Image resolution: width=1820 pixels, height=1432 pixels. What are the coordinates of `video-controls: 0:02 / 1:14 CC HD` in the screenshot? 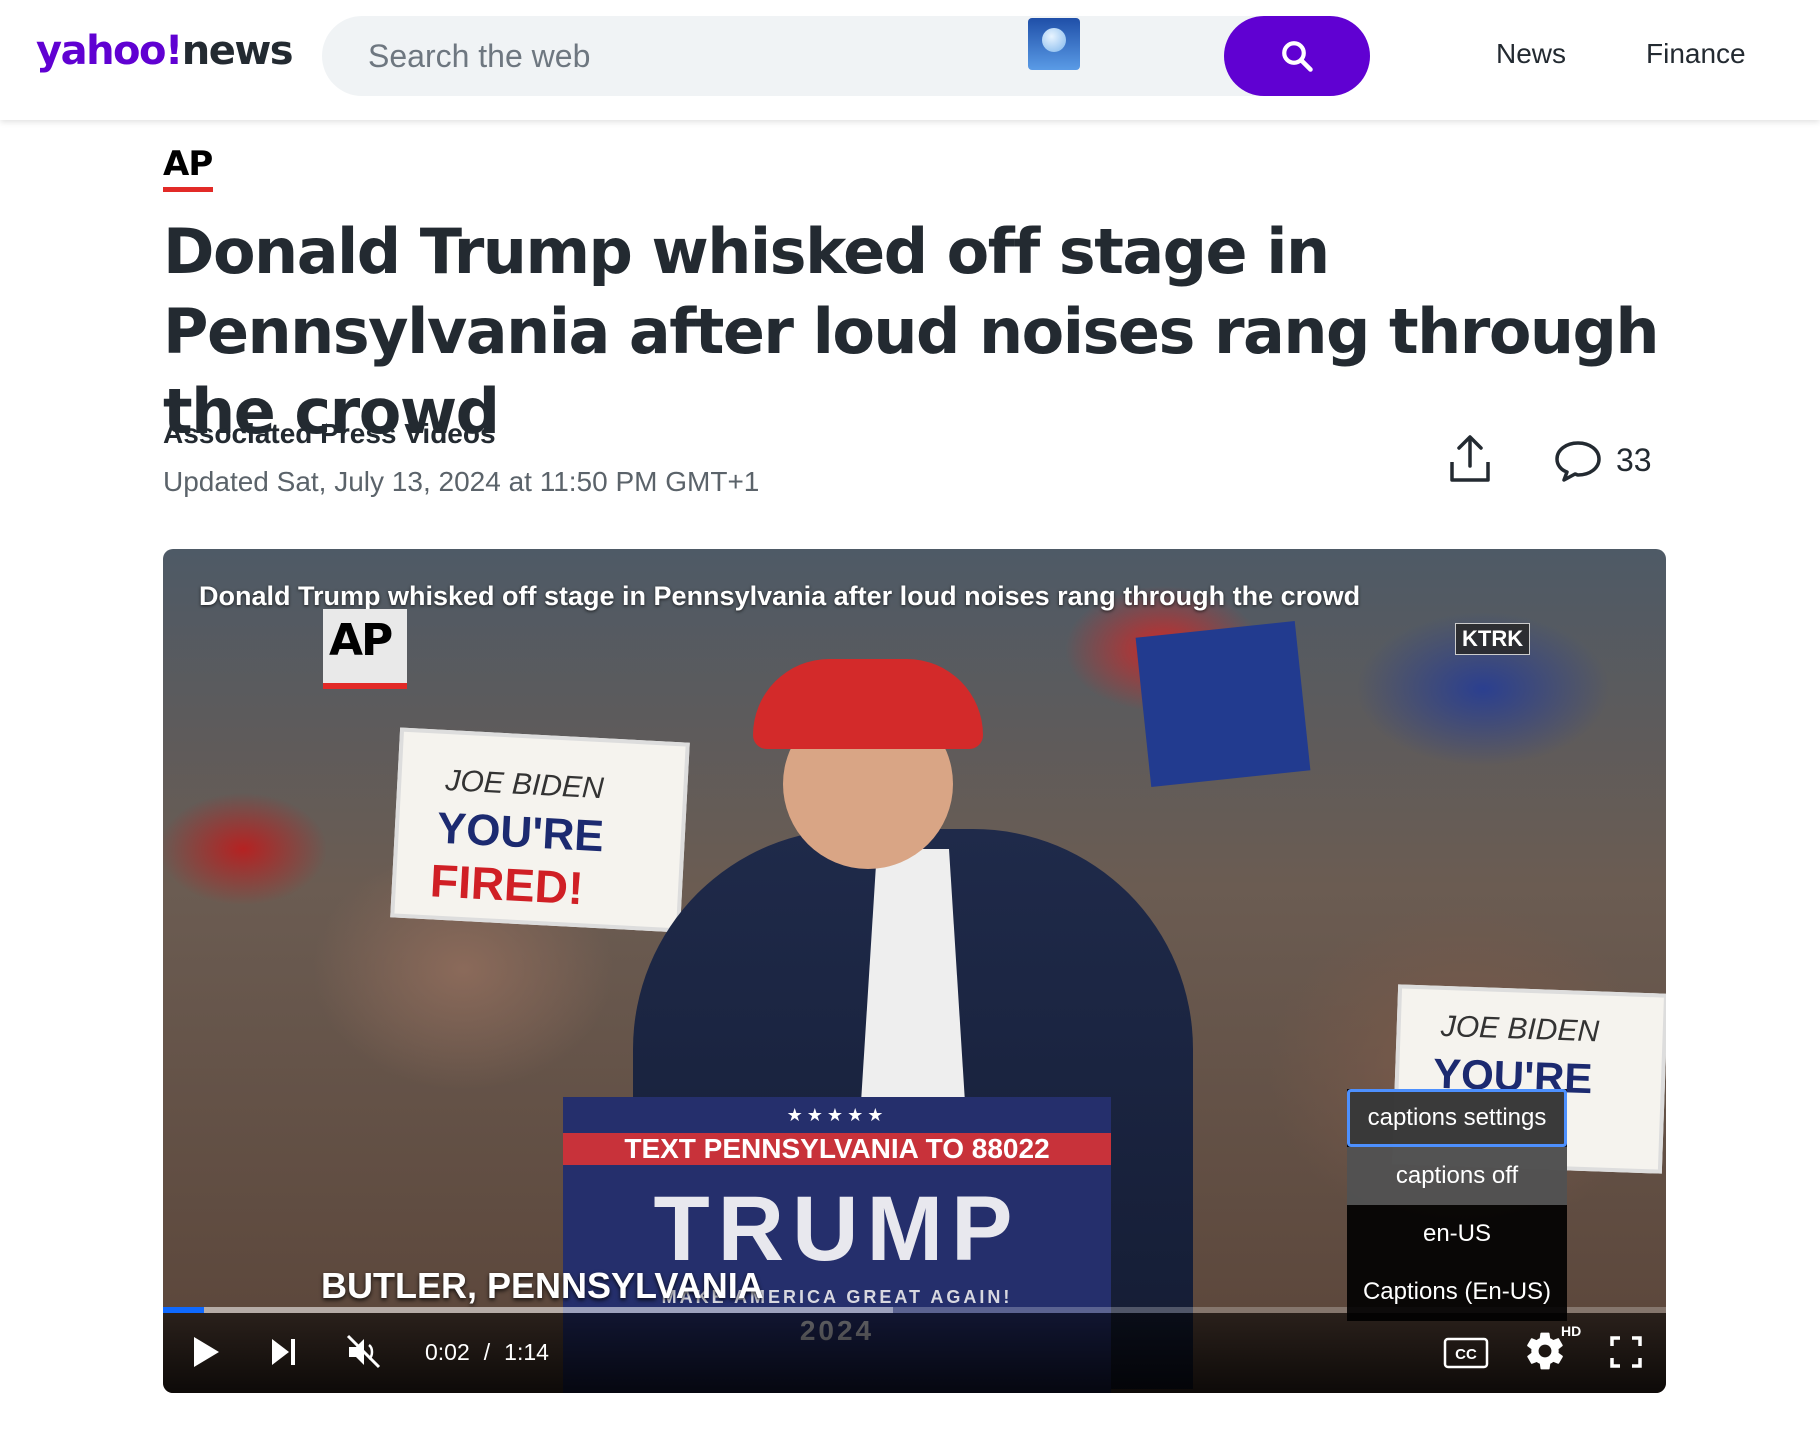 It's located at (914, 1353).